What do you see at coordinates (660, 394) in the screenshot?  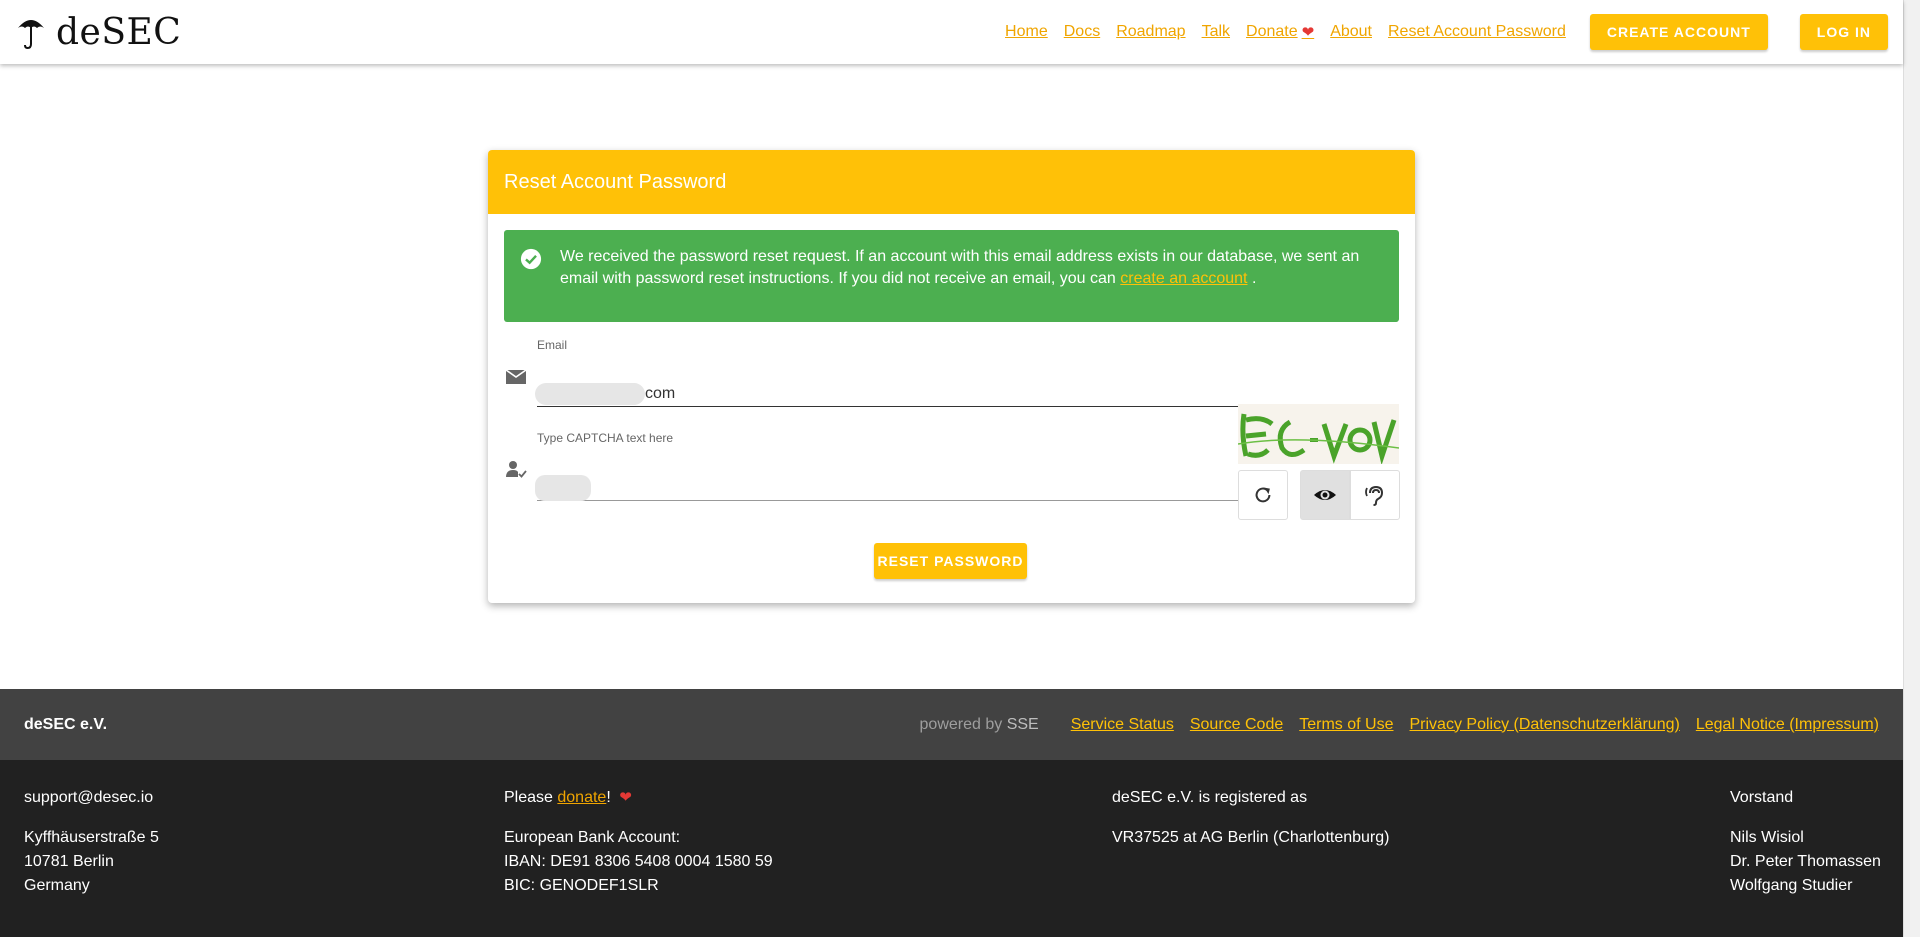 I see `email-value-suffix: com` at bounding box center [660, 394].